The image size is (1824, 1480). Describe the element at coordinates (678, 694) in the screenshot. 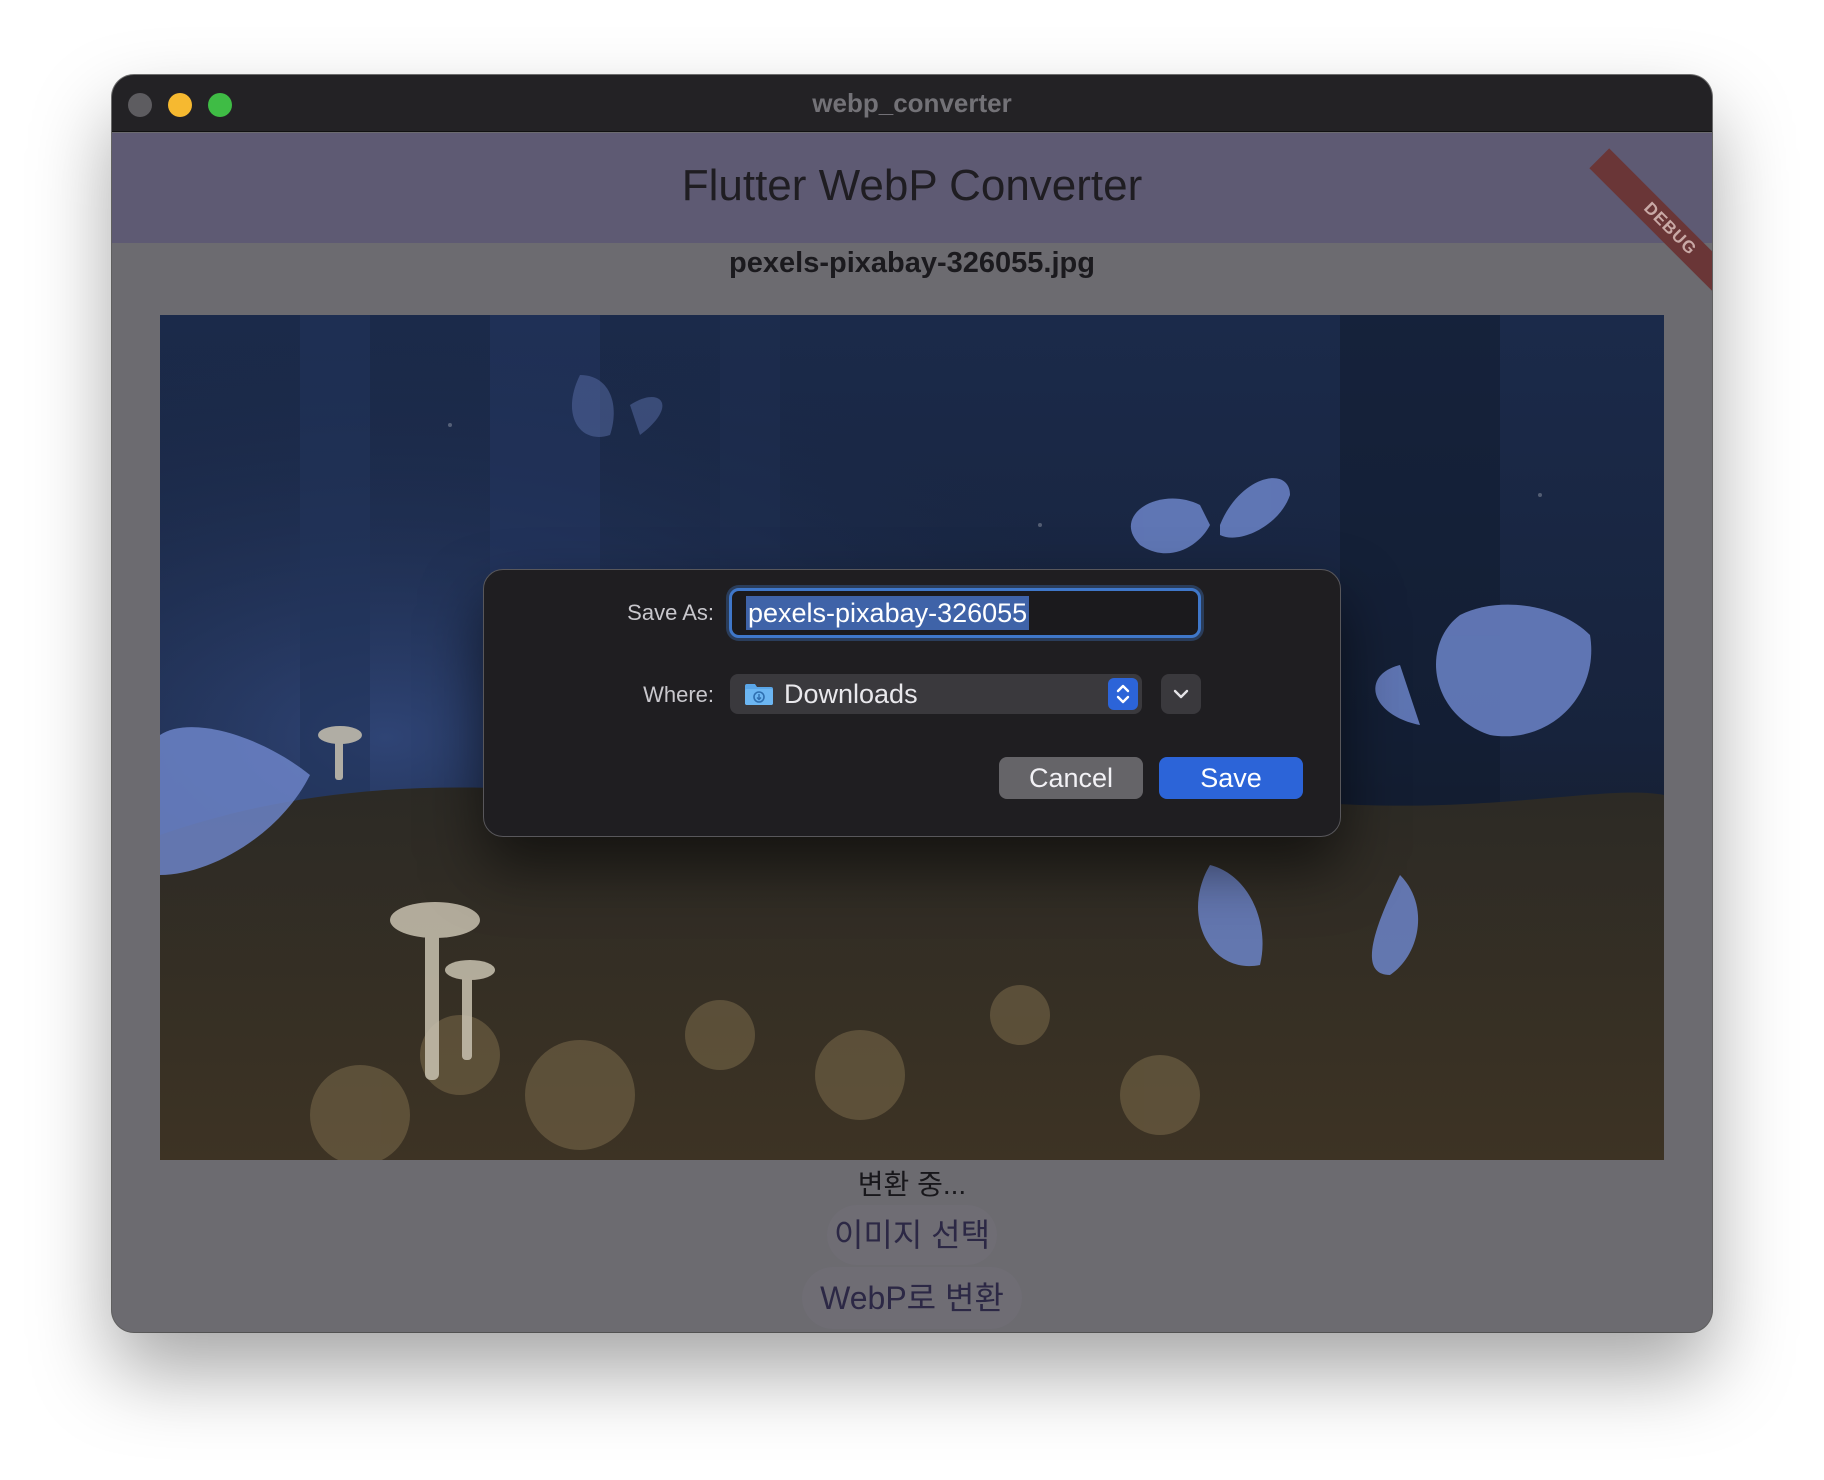

I see `where-label: Where:` at that location.